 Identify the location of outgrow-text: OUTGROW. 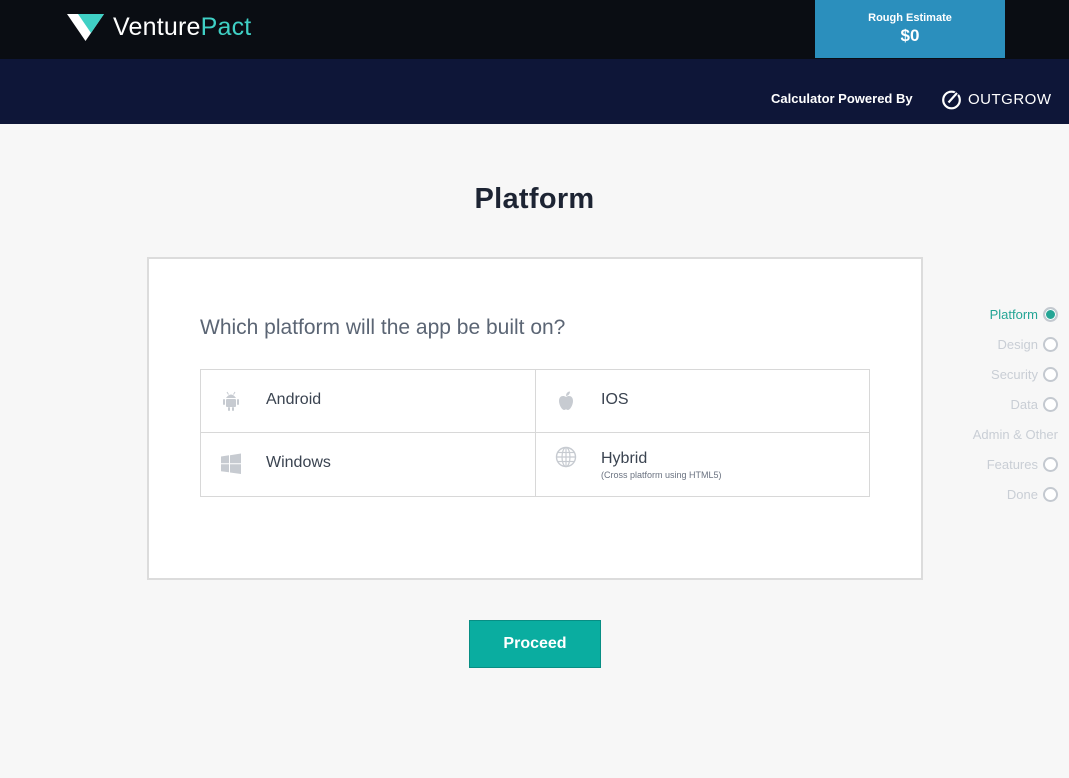
(1010, 99).